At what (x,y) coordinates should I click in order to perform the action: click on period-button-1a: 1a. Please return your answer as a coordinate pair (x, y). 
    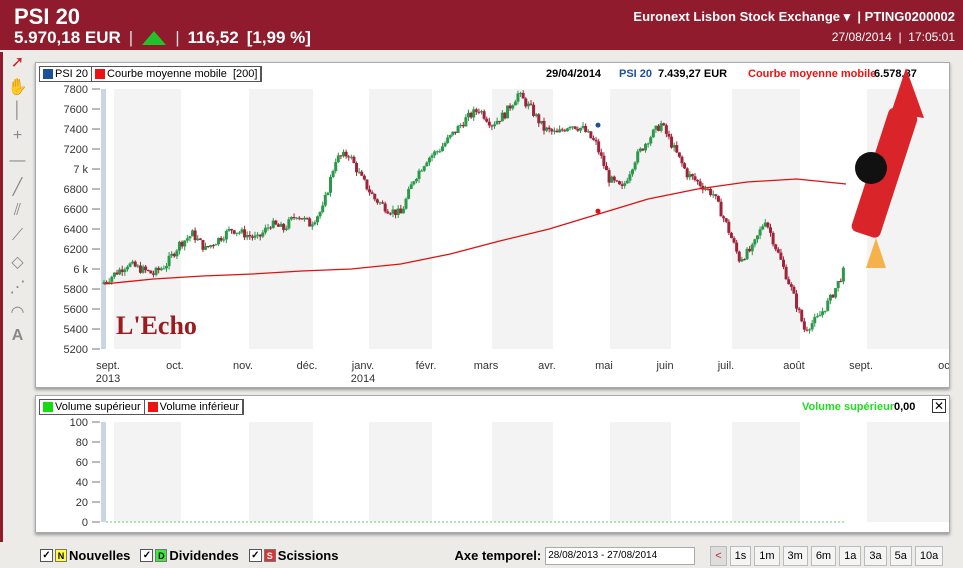
    Looking at the image, I should click on (850, 555).